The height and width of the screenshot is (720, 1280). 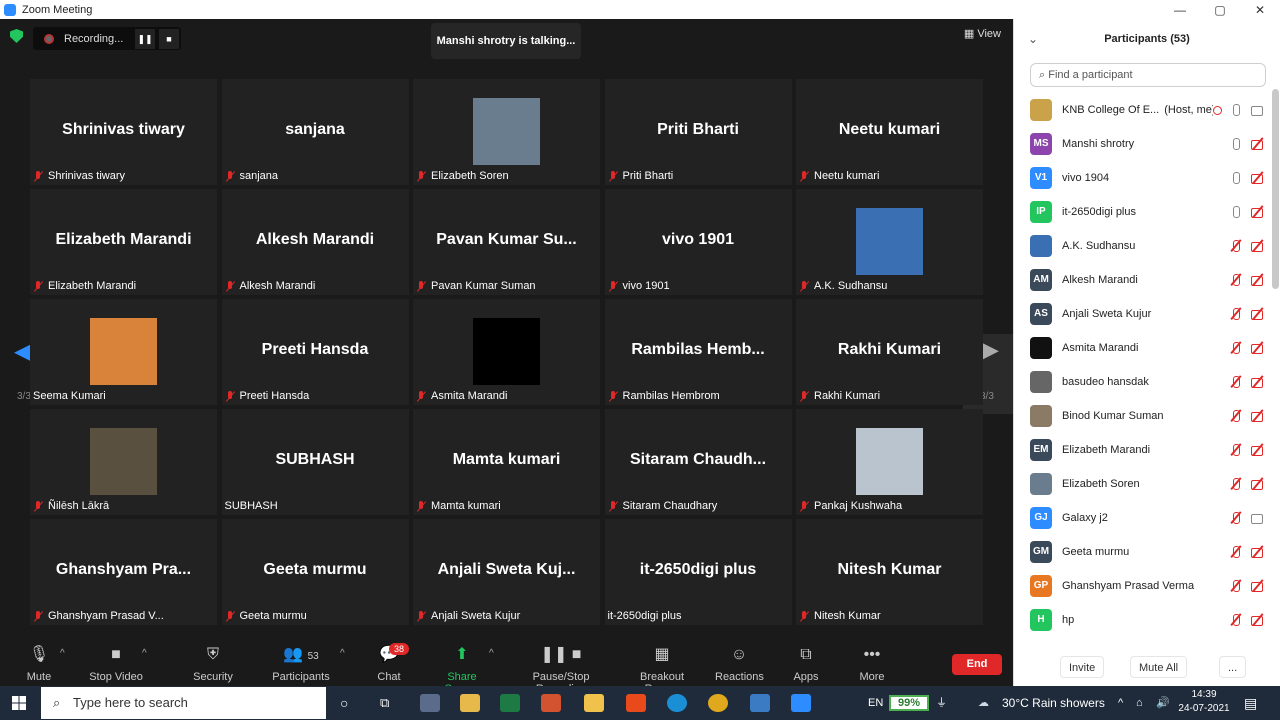 What do you see at coordinates (698, 572) in the screenshot?
I see `video-tile: it-2650digi plus it-2650digi plus` at bounding box center [698, 572].